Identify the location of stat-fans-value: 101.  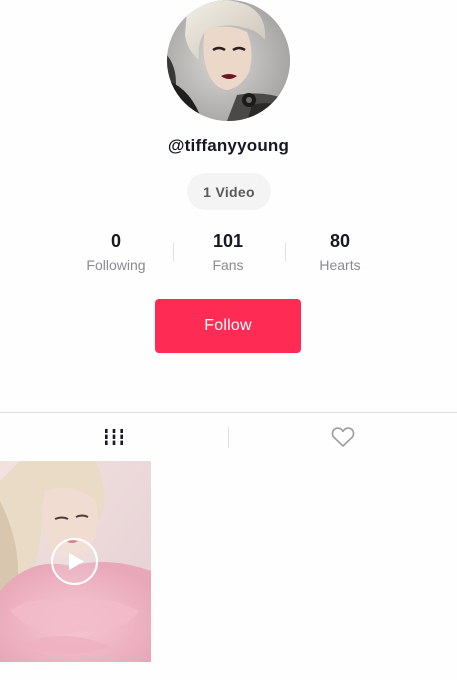
(228, 241).